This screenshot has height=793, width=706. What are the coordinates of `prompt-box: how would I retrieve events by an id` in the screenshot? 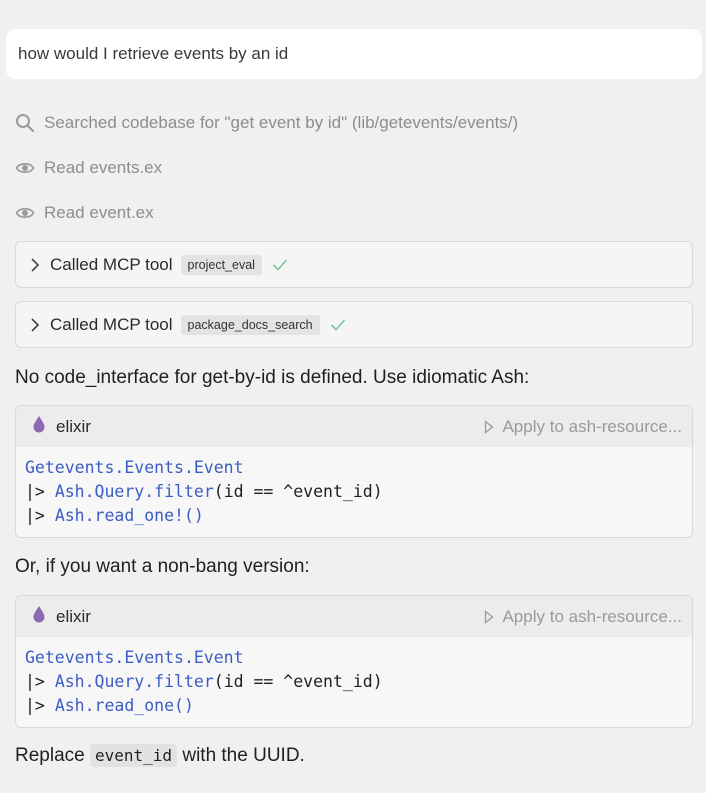 It's located at (354, 54).